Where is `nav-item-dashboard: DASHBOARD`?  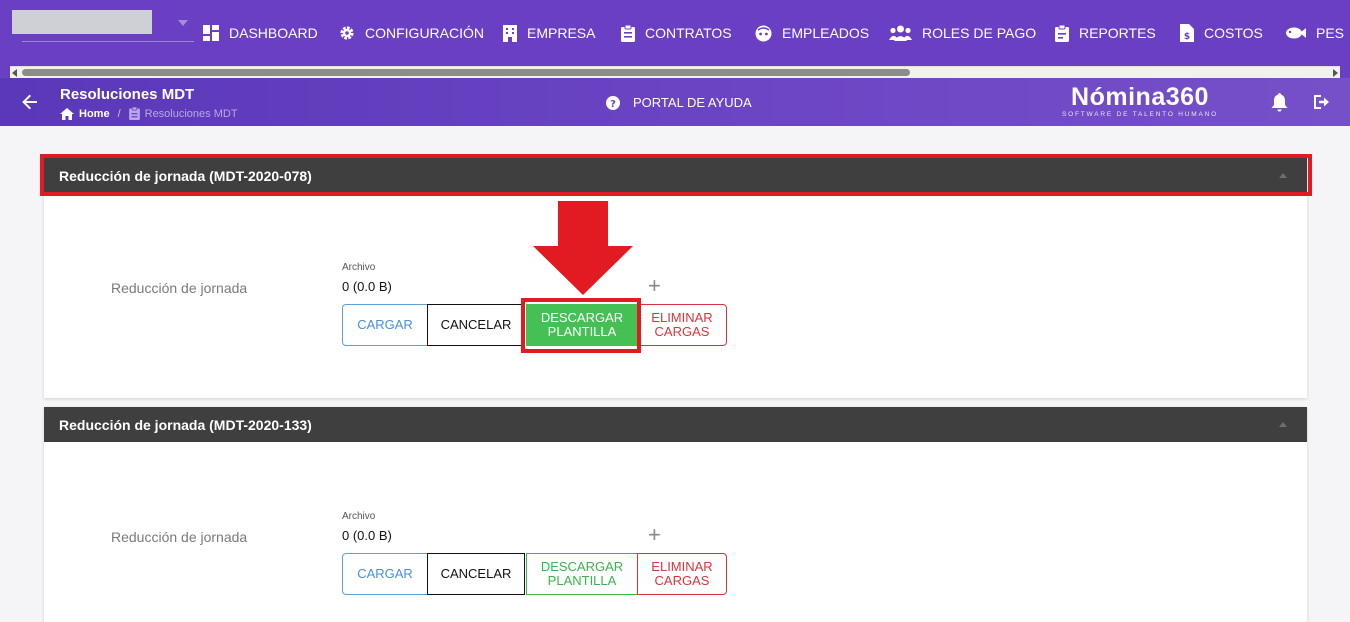
nav-item-dashboard: DASHBOARD is located at coordinates (260, 33).